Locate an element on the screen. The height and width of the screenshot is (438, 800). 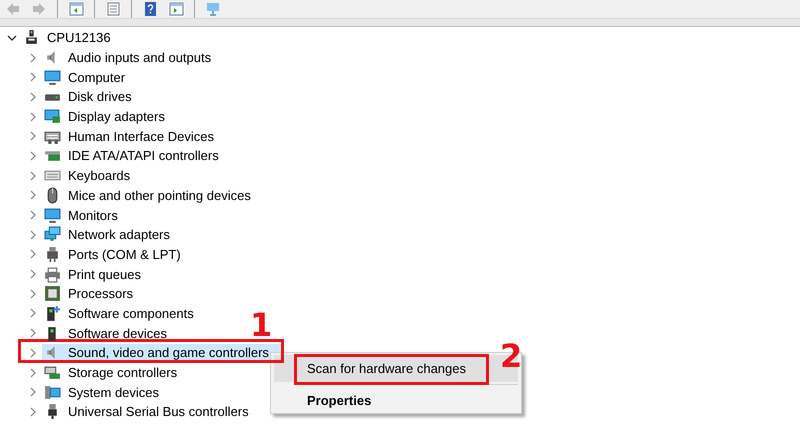
tree-item: Storage controllers is located at coordinates (123, 373).